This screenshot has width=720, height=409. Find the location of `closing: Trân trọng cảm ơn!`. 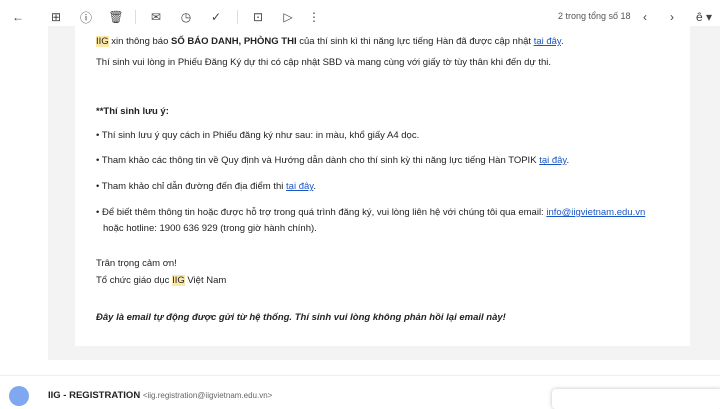

closing: Trân trọng cảm ơn! is located at coordinates (136, 263).